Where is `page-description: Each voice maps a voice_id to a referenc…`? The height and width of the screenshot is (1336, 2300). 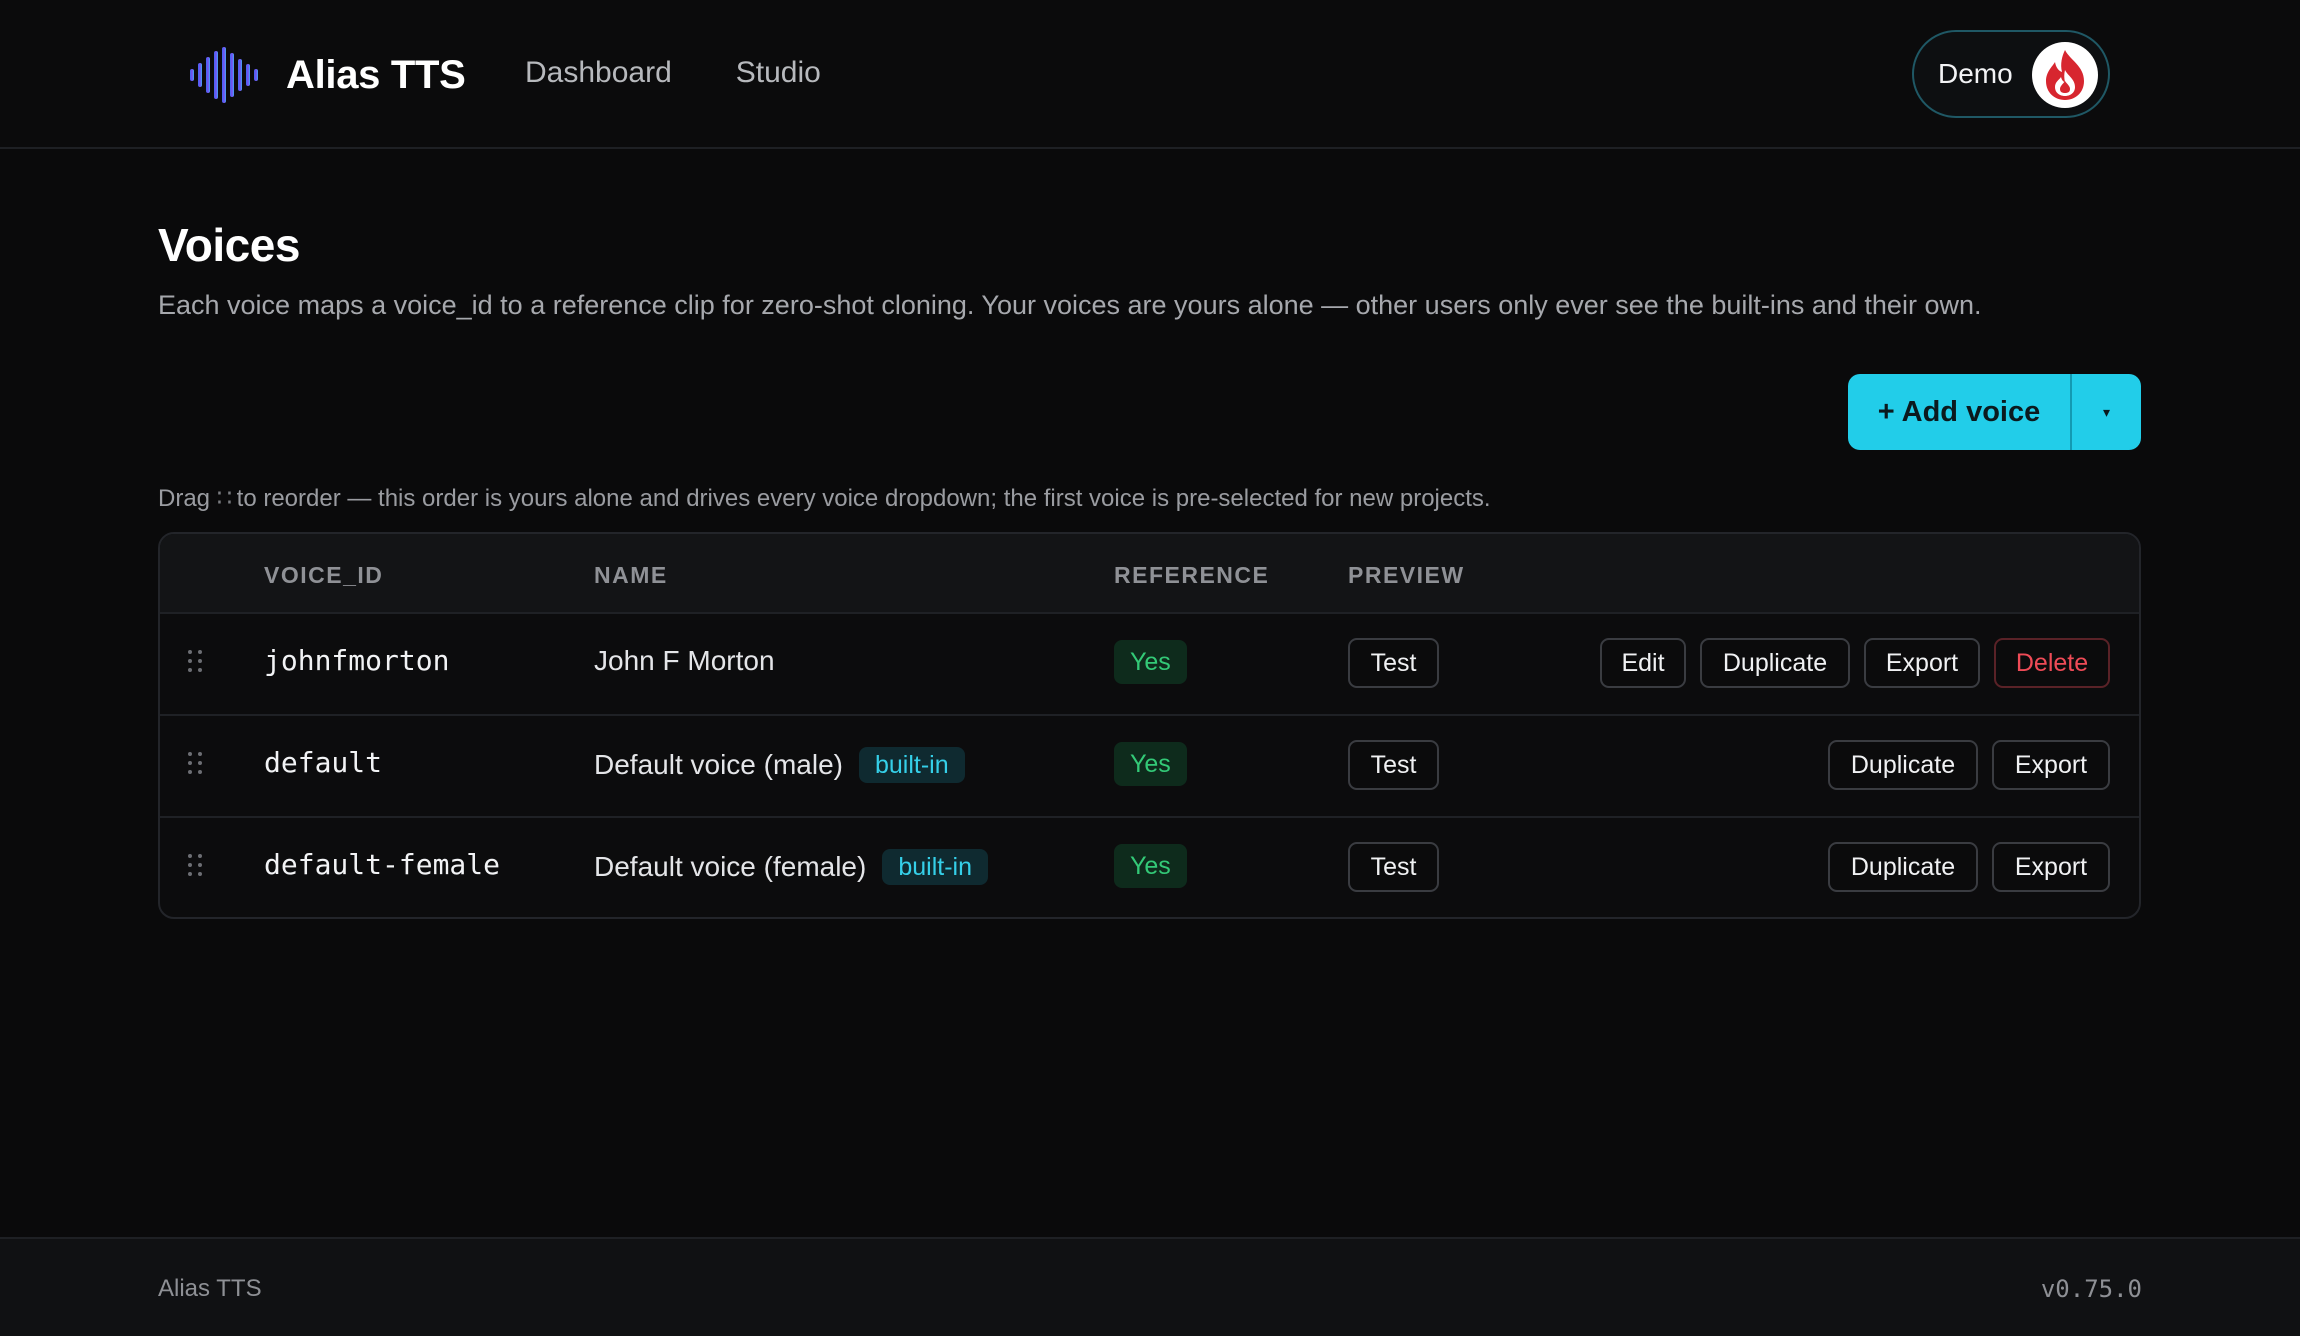
page-description: Each voice maps a voice_id to a referenc… is located at coordinates (1070, 305).